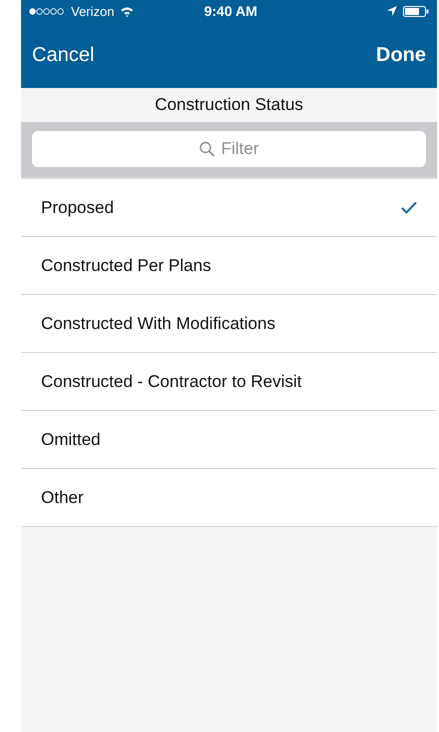 This screenshot has width=439, height=732. What do you see at coordinates (71, 440) in the screenshot?
I see `option-label: Omitted` at bounding box center [71, 440].